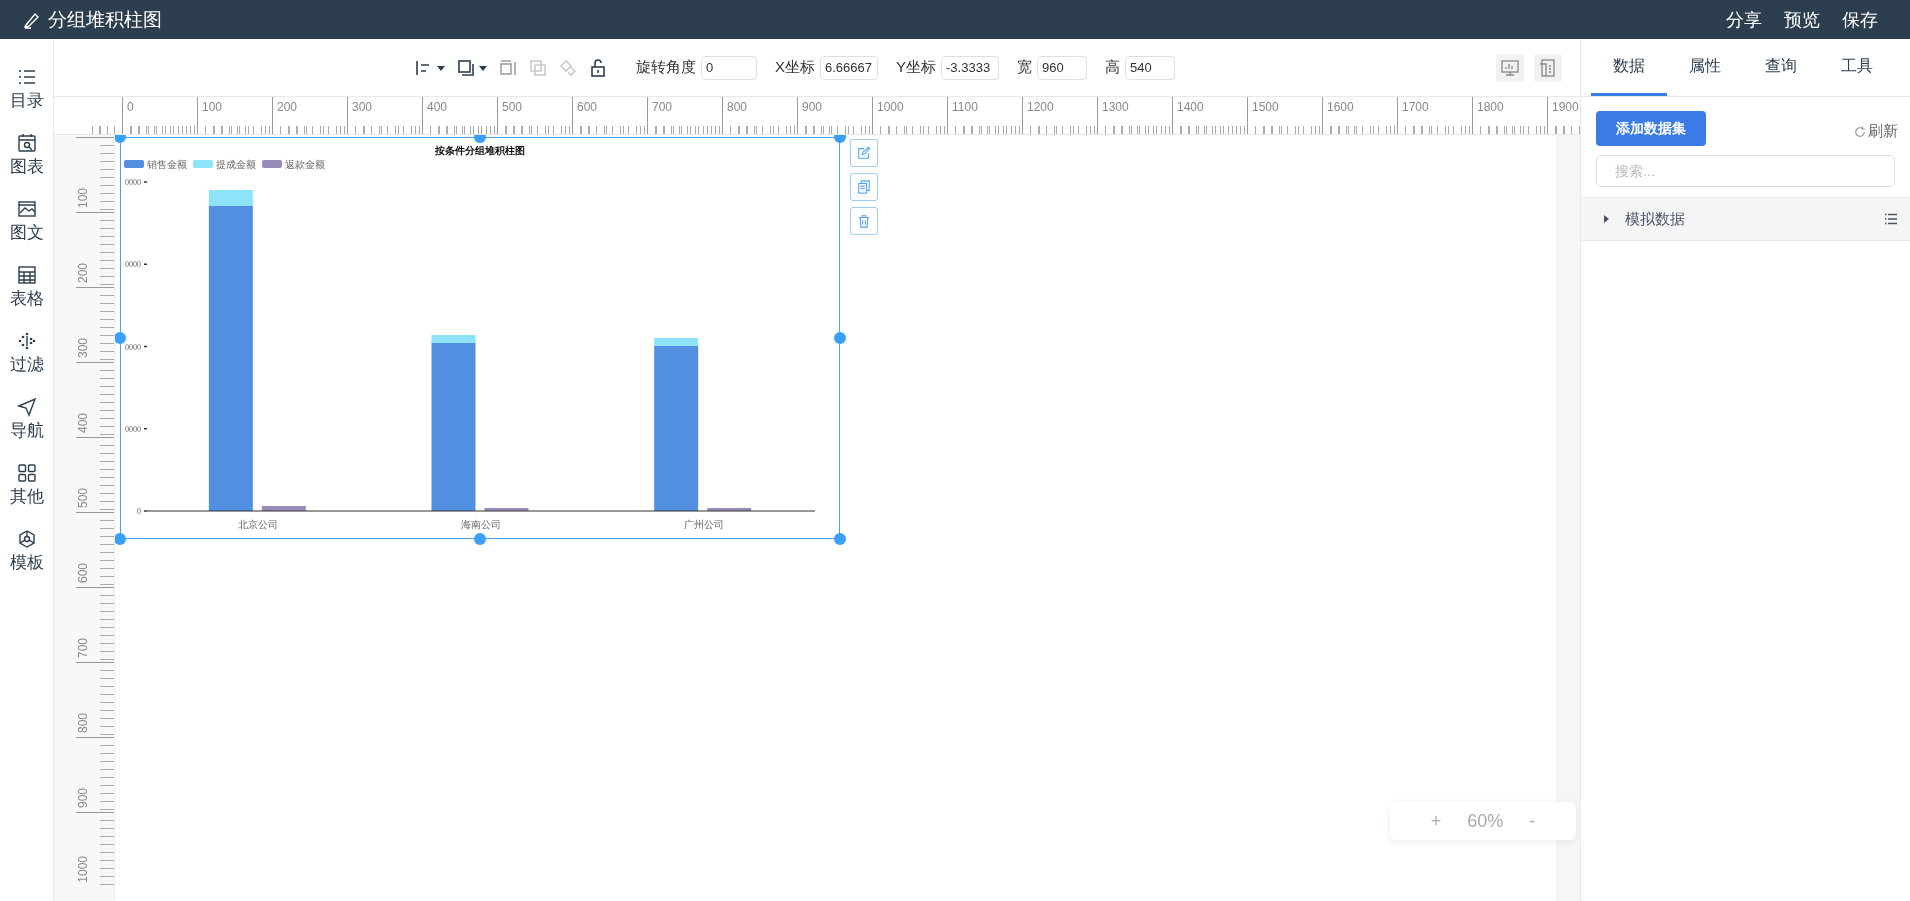  I want to click on align-right-icon, so click(508, 67).